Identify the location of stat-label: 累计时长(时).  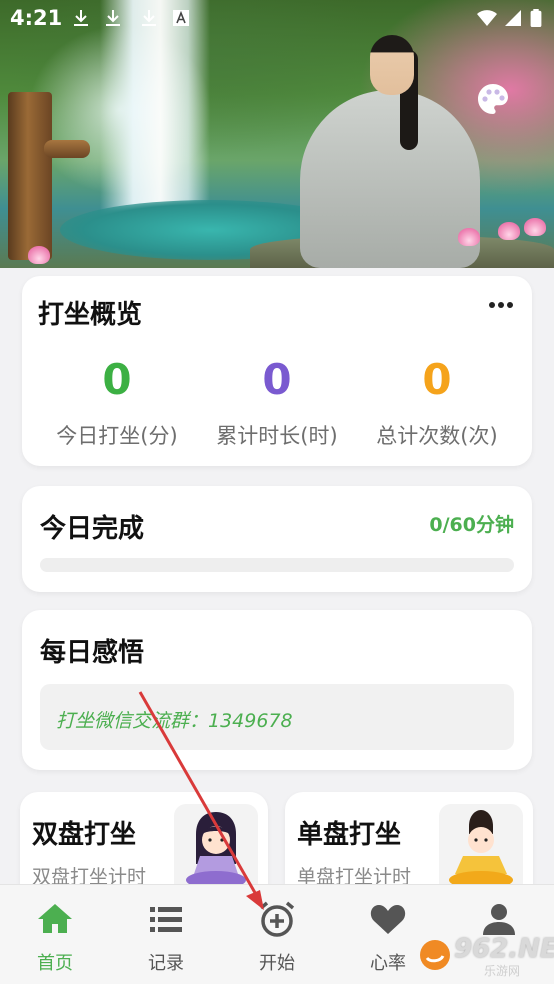
(277, 436).